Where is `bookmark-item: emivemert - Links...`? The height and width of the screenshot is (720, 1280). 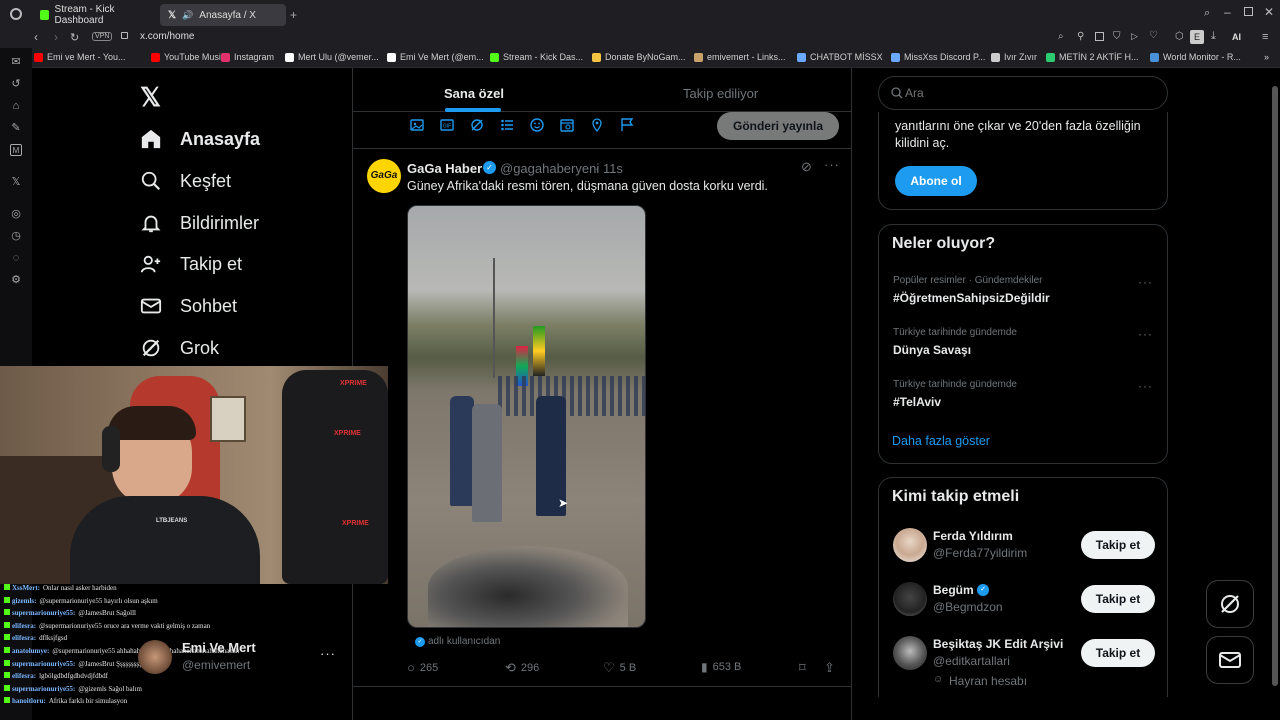
bookmark-item: emivemert - Links... is located at coordinates (740, 57).